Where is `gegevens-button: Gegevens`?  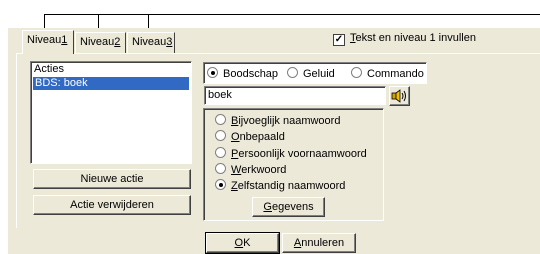
gegevens-button: Gegevens is located at coordinates (288, 207).